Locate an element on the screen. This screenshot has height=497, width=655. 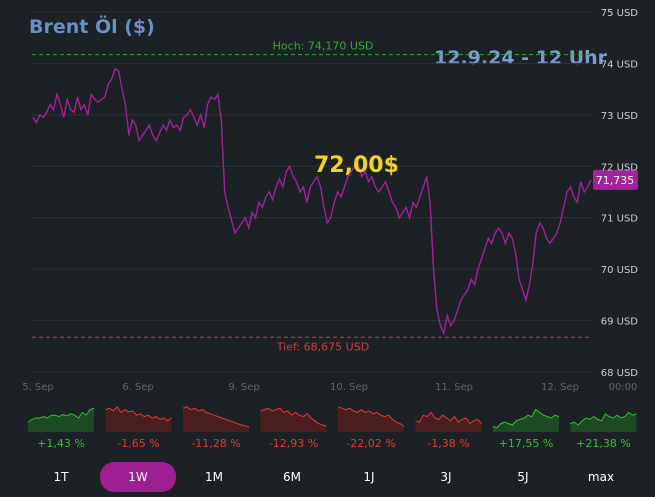
sparkline-1M: -11,28 % is located at coordinates (216, 428).